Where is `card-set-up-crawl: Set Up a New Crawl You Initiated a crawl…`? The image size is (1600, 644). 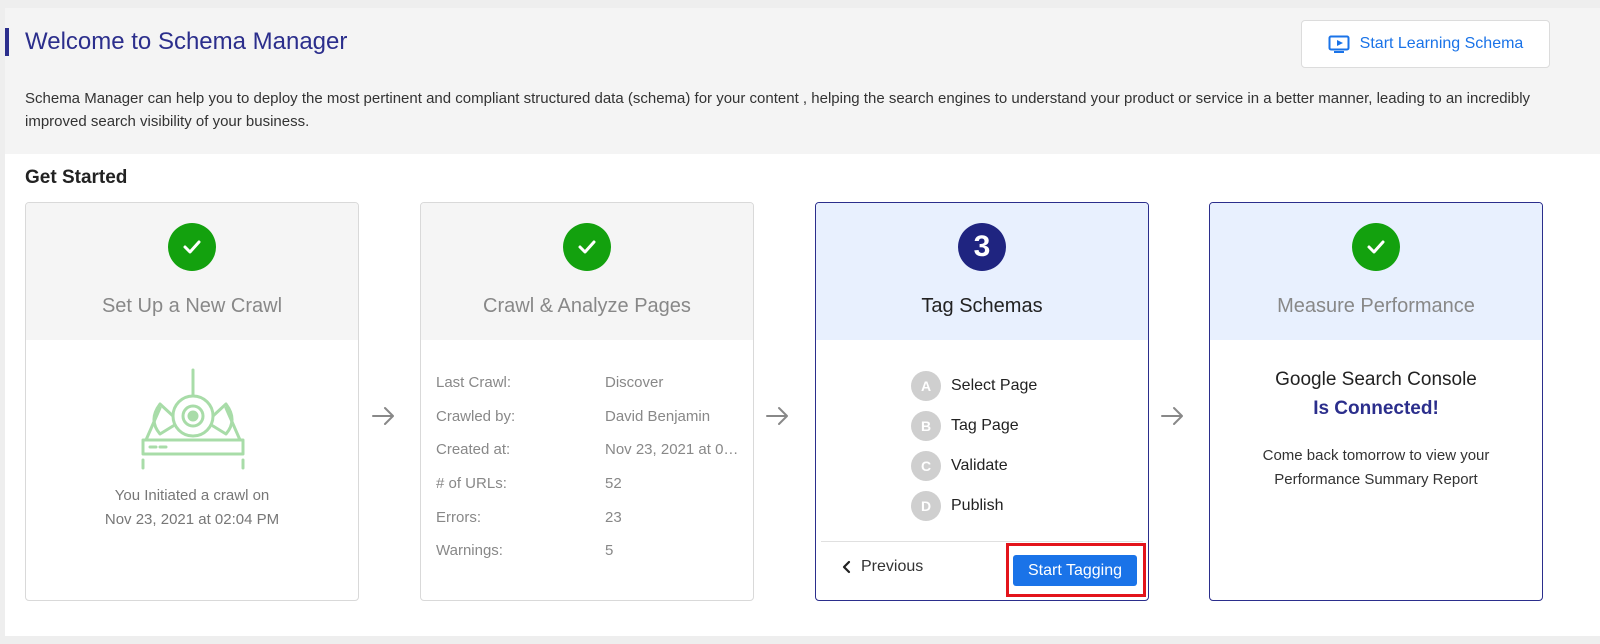
card-set-up-crawl: Set Up a New Crawl You Initiated a crawl… is located at coordinates (192, 401).